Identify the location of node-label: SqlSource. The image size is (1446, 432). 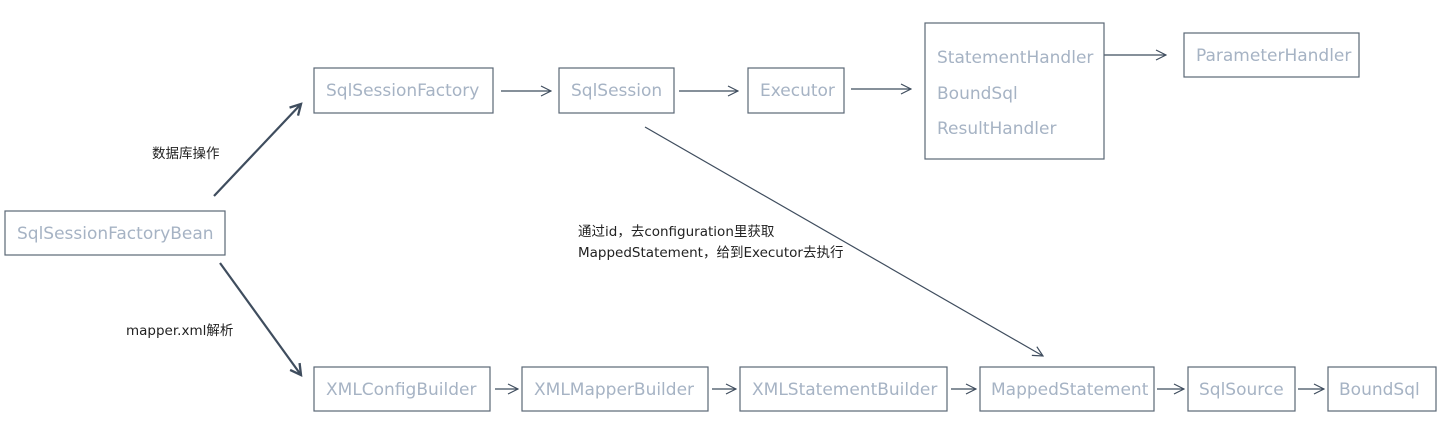
(1241, 390).